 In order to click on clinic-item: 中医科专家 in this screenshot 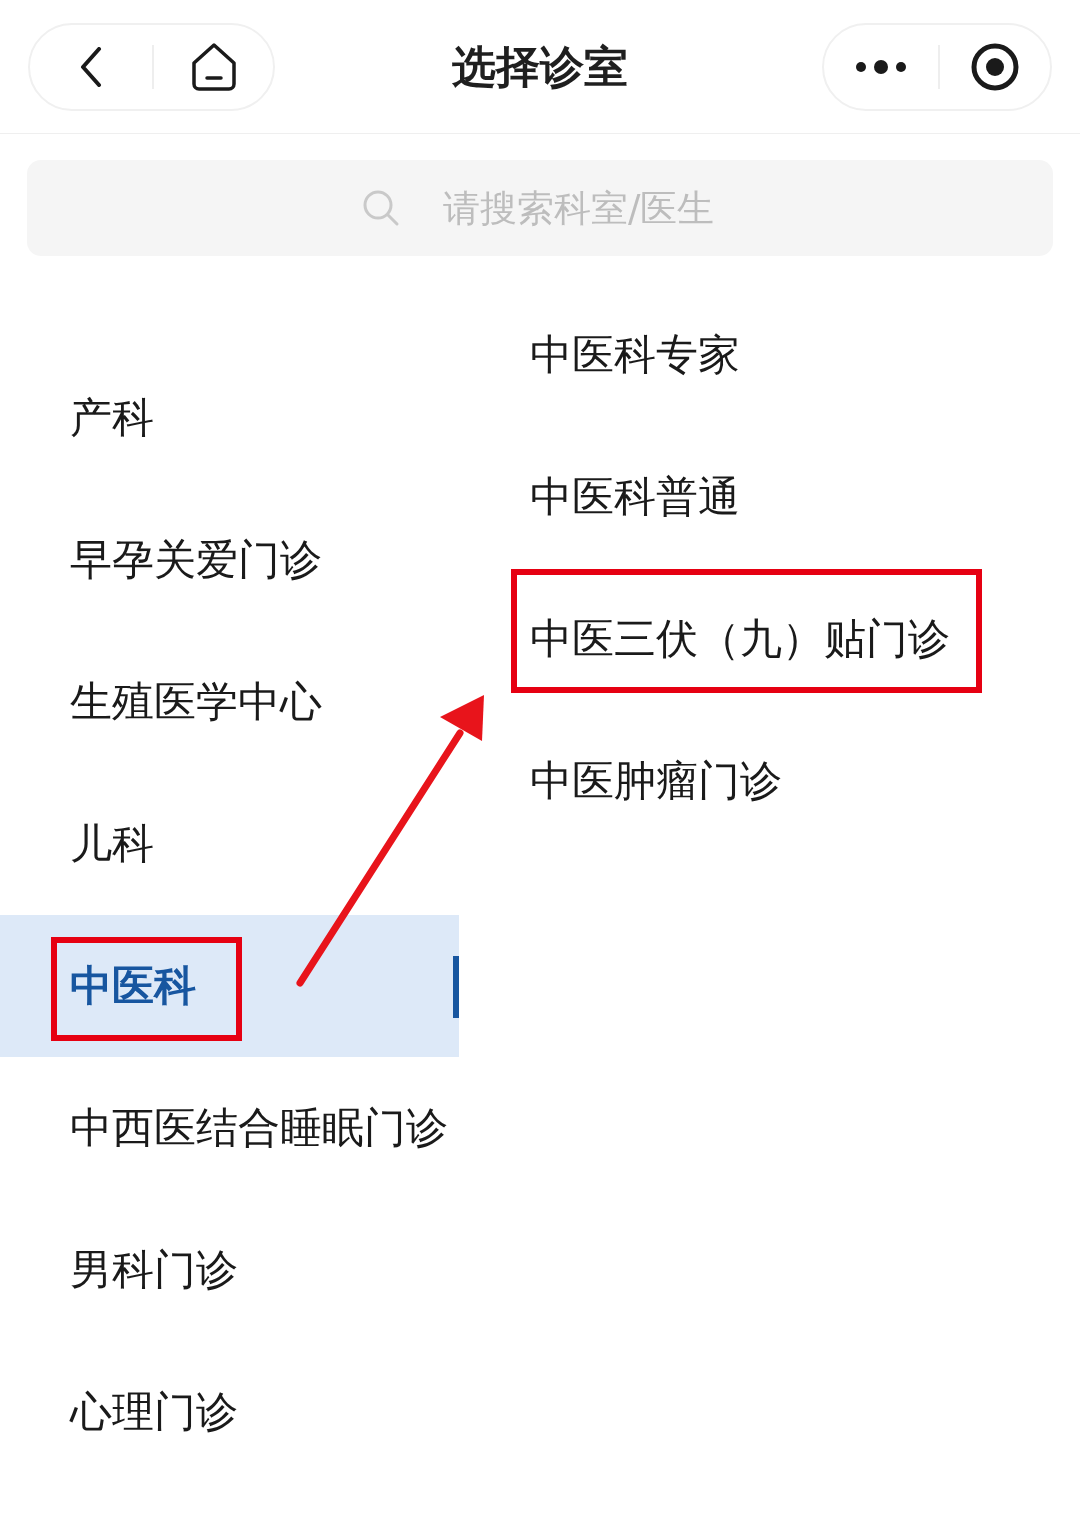, I will do `click(769, 355)`.